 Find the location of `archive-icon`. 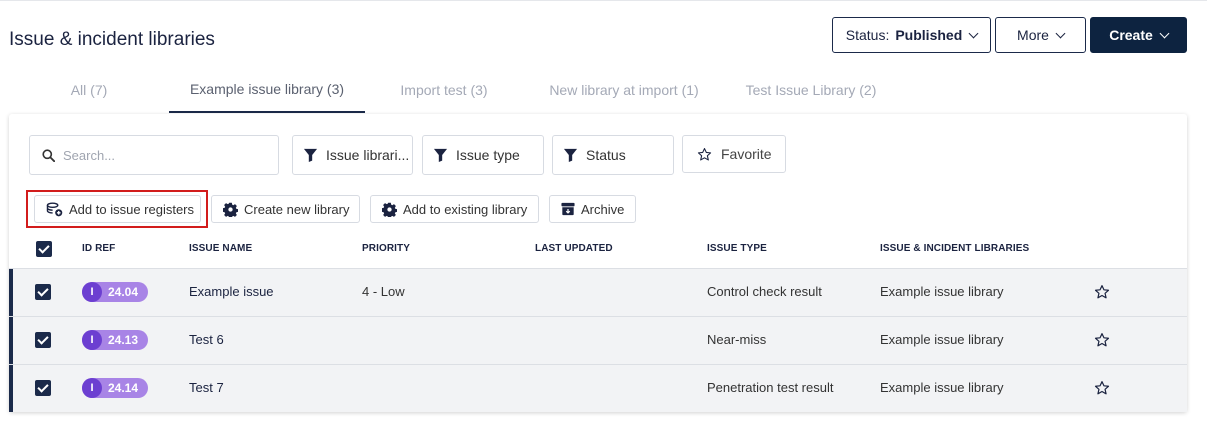

archive-icon is located at coordinates (568, 209).